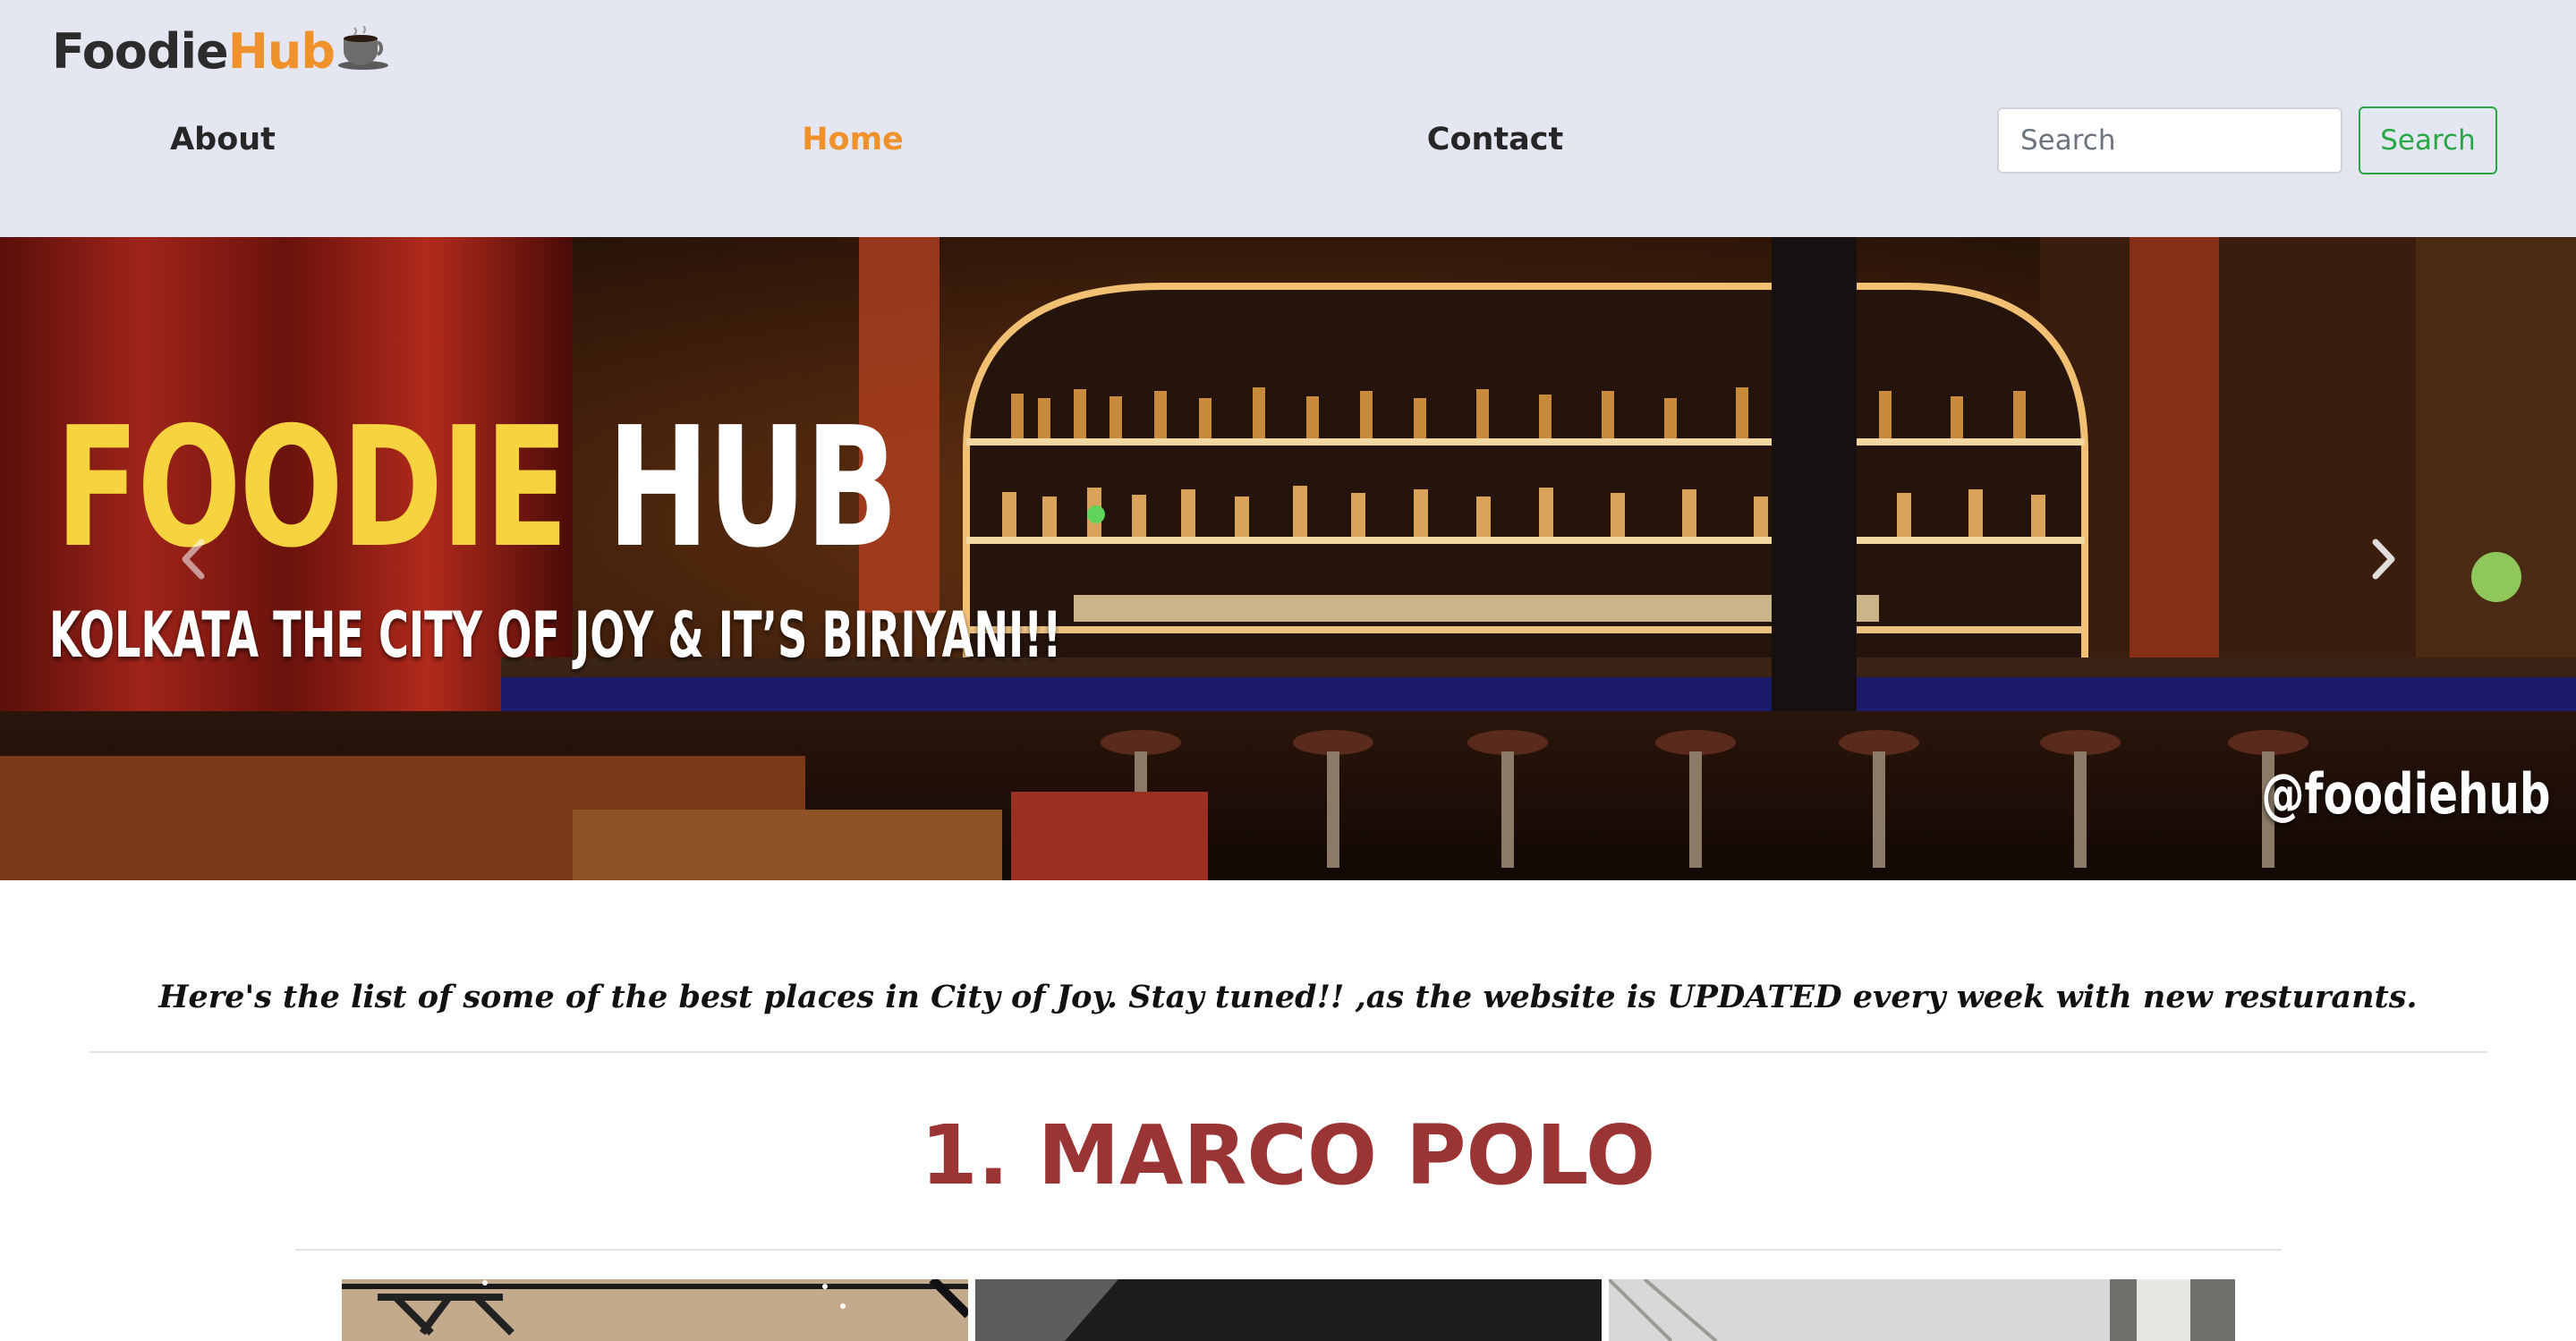  Describe the element at coordinates (223, 140) in the screenshot. I see `nav-link-about: About` at that location.